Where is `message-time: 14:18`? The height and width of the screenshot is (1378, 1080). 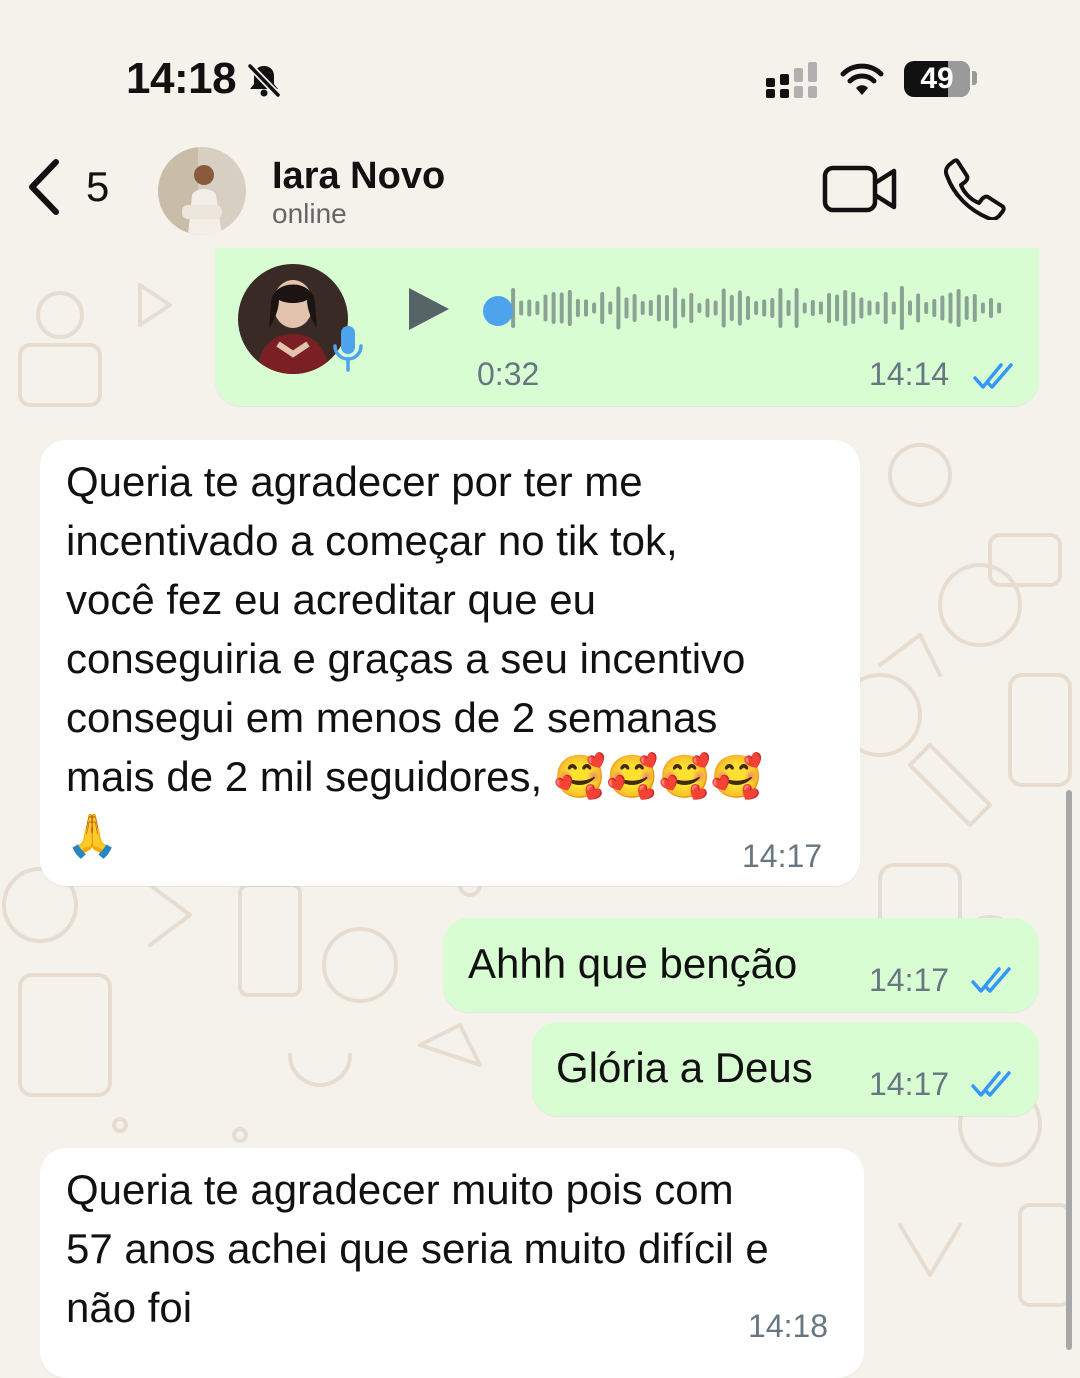
message-time: 14:18 is located at coordinates (788, 1326).